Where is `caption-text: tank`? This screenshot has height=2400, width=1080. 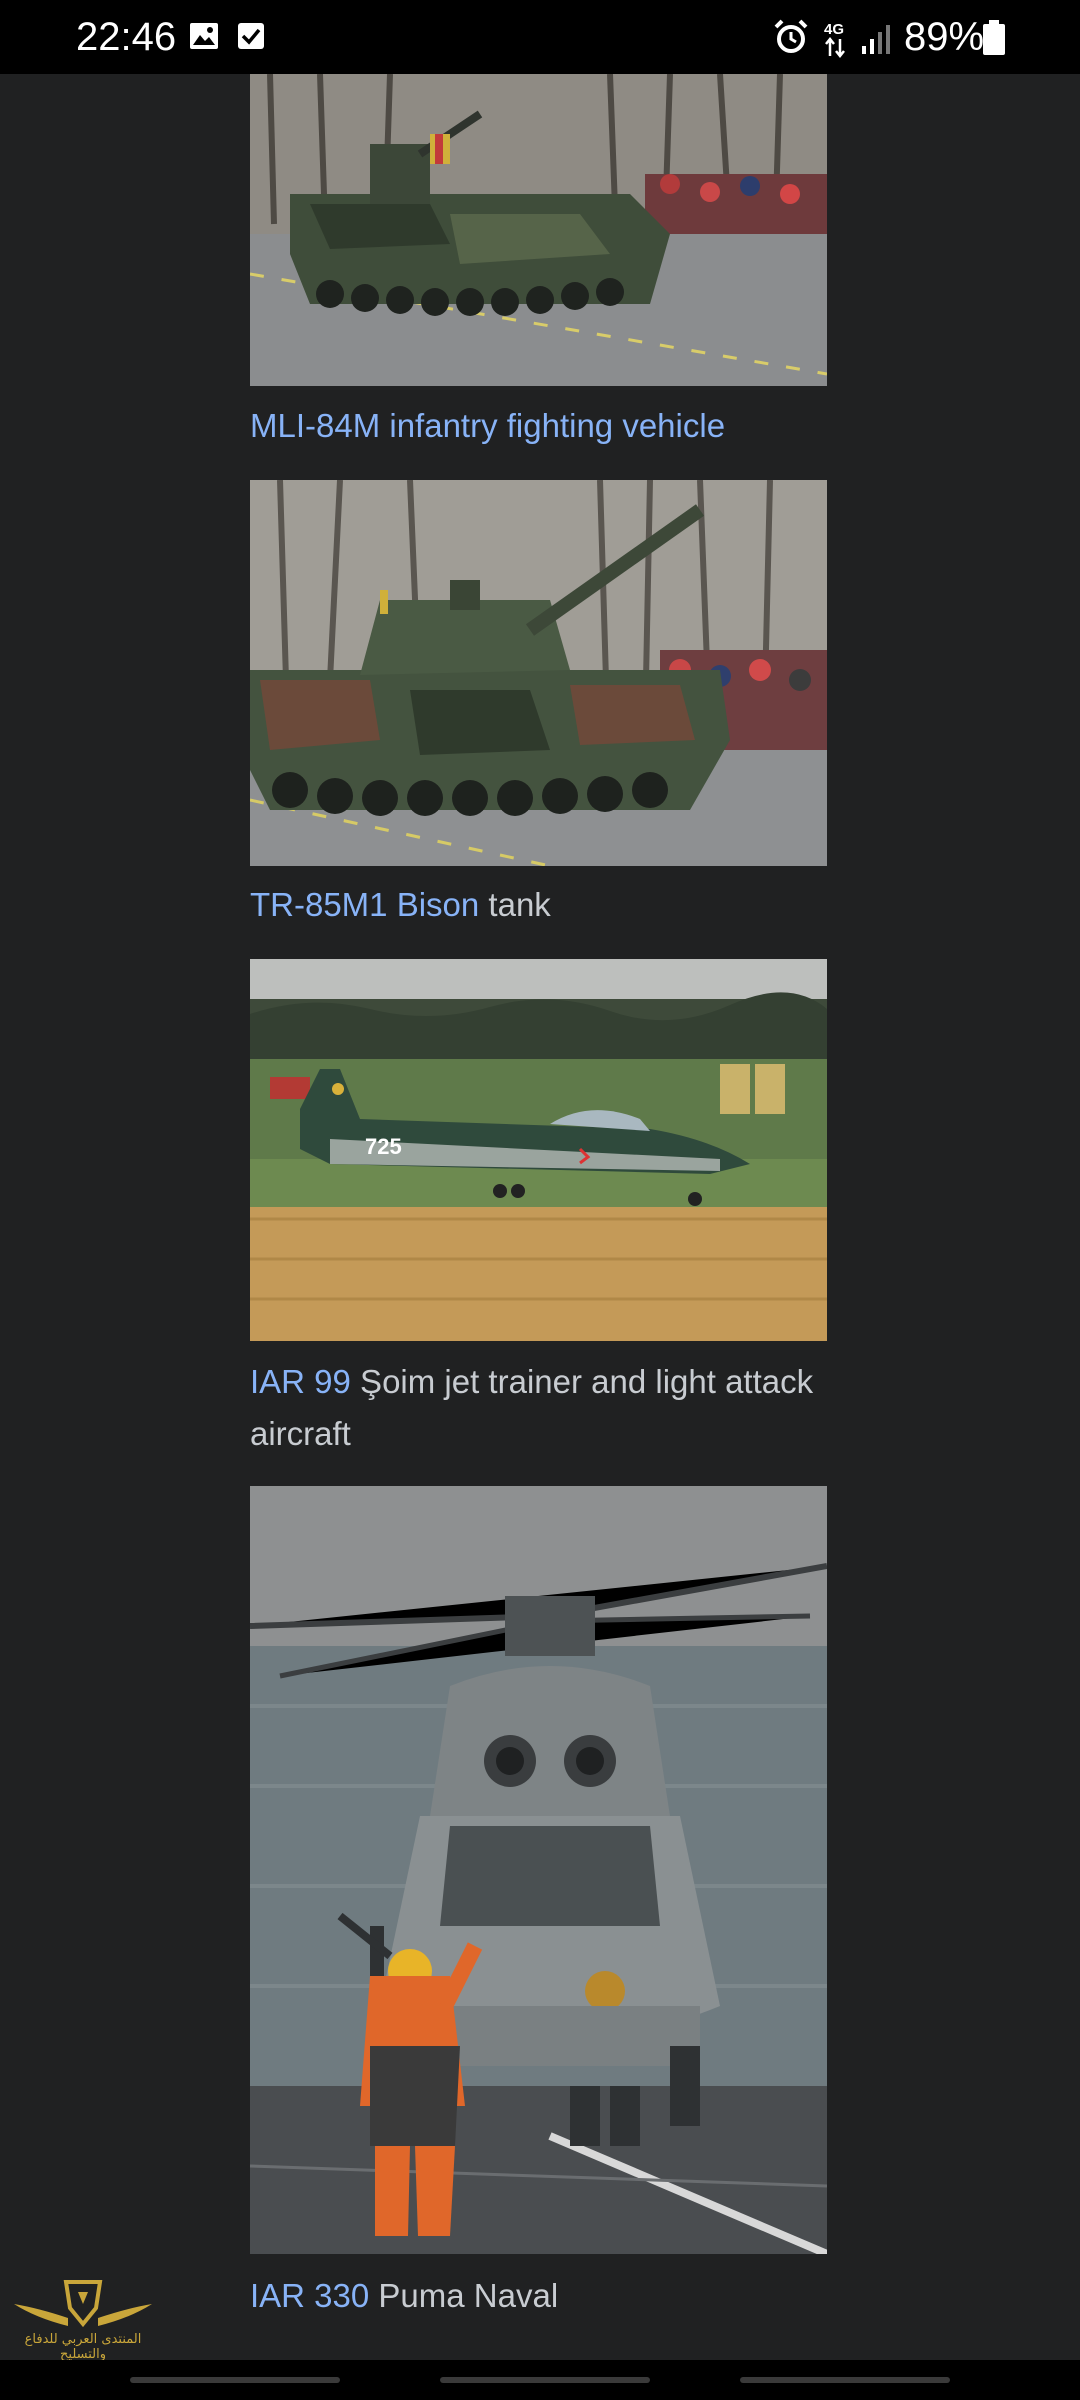
caption-text: tank is located at coordinates (515, 904).